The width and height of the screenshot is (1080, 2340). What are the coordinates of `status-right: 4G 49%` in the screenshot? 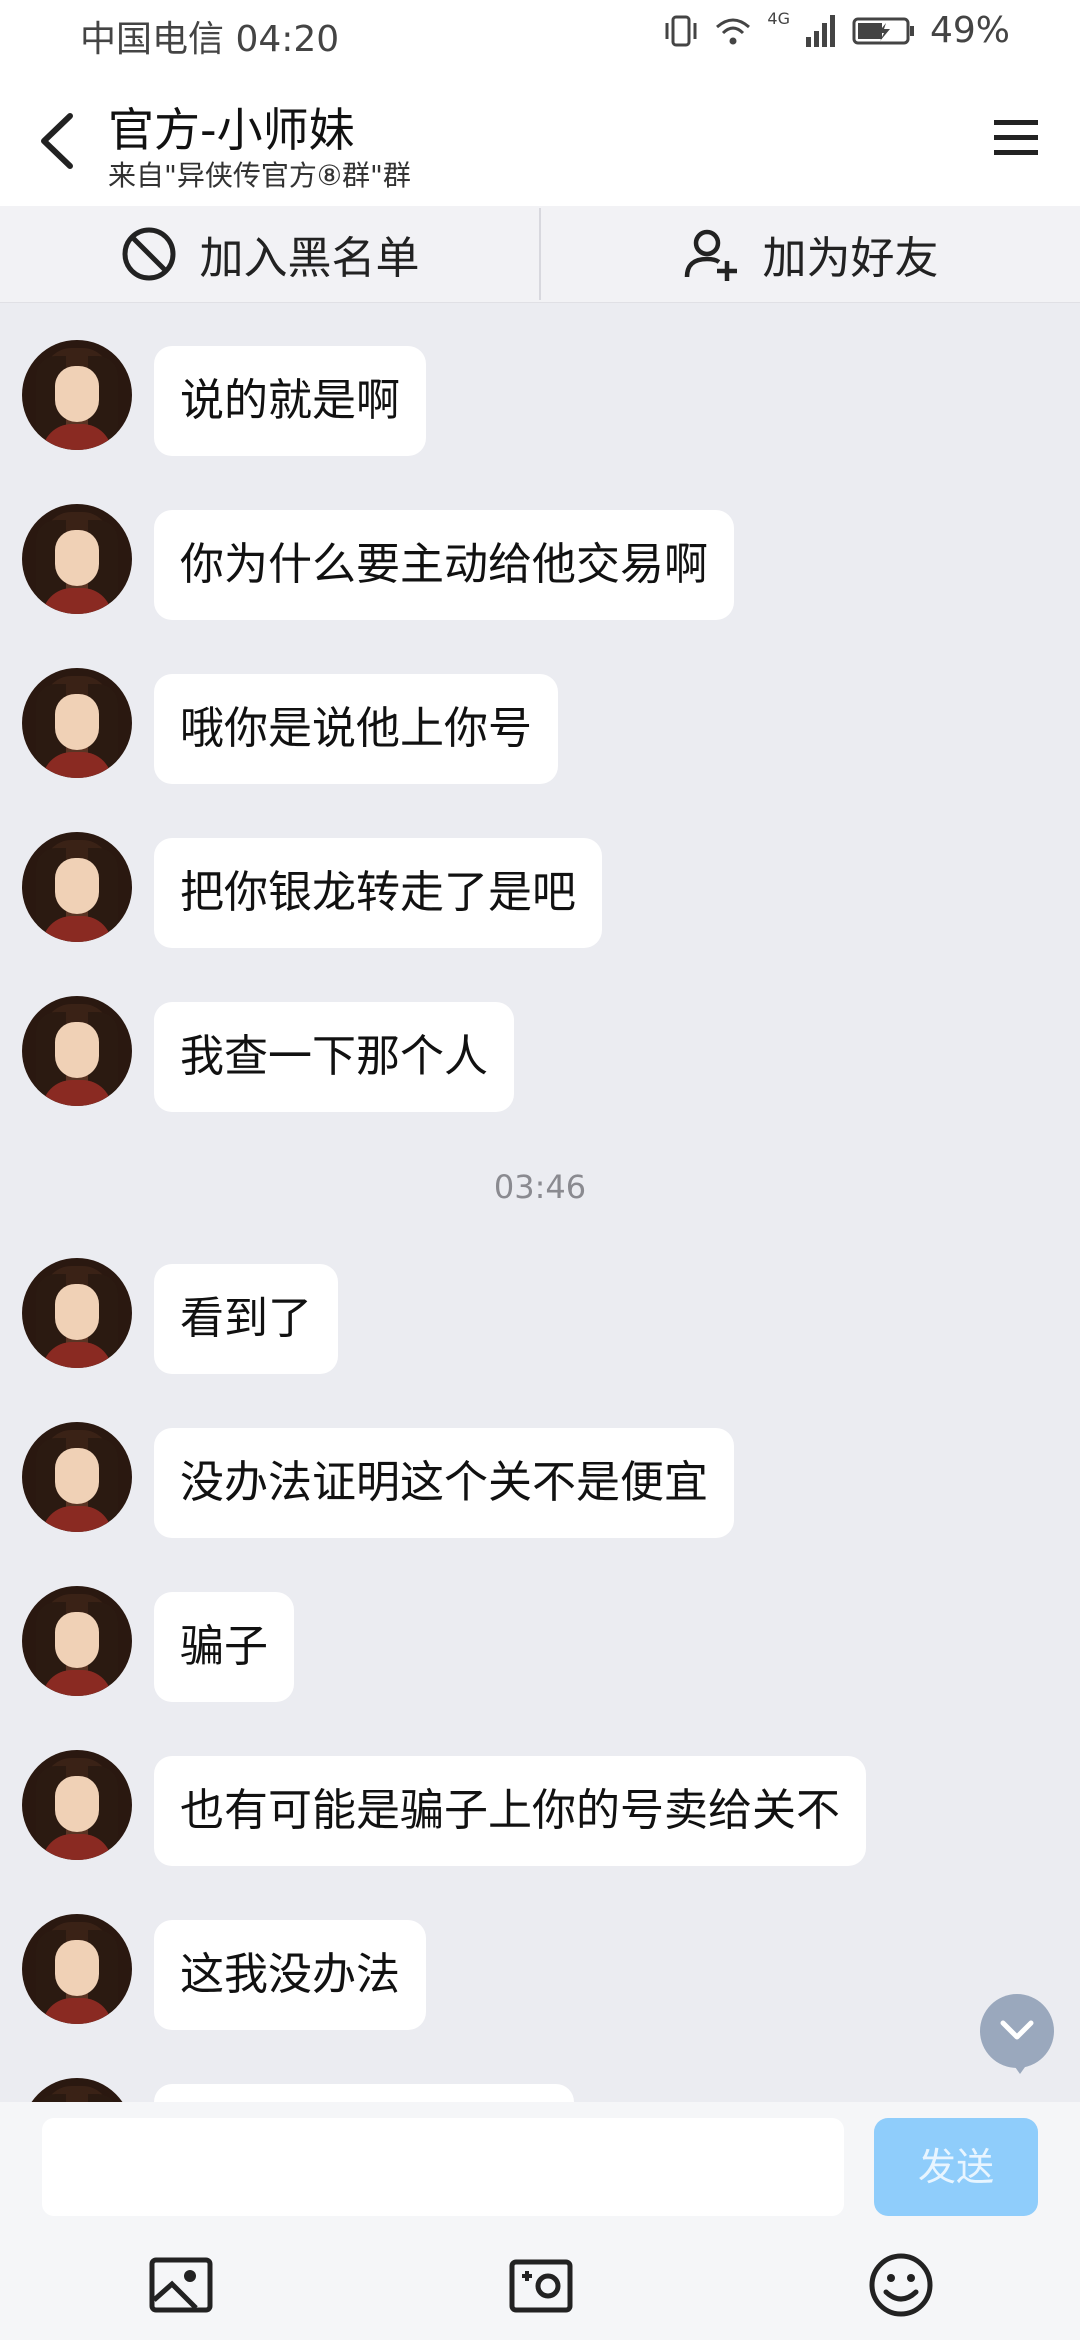 It's located at (836, 30).